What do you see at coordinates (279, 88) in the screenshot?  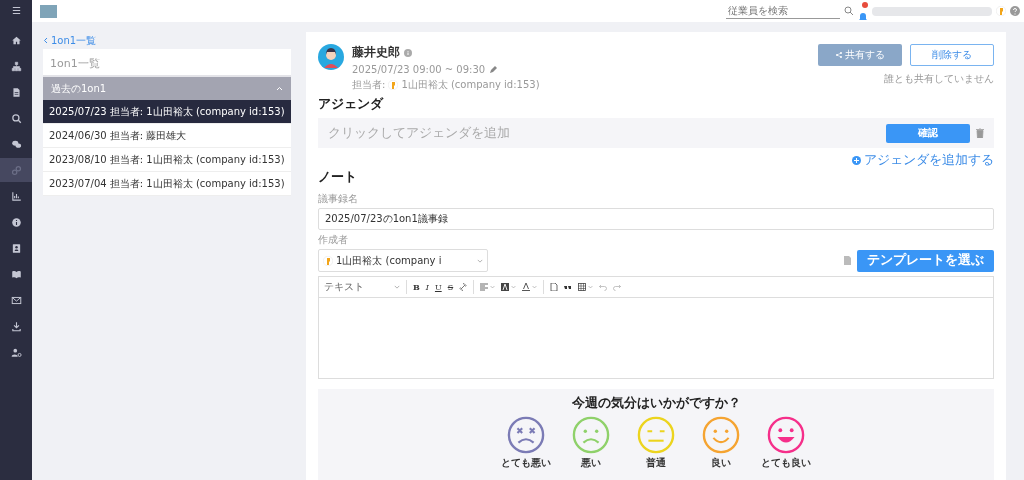 I see `chevron-icon` at bounding box center [279, 88].